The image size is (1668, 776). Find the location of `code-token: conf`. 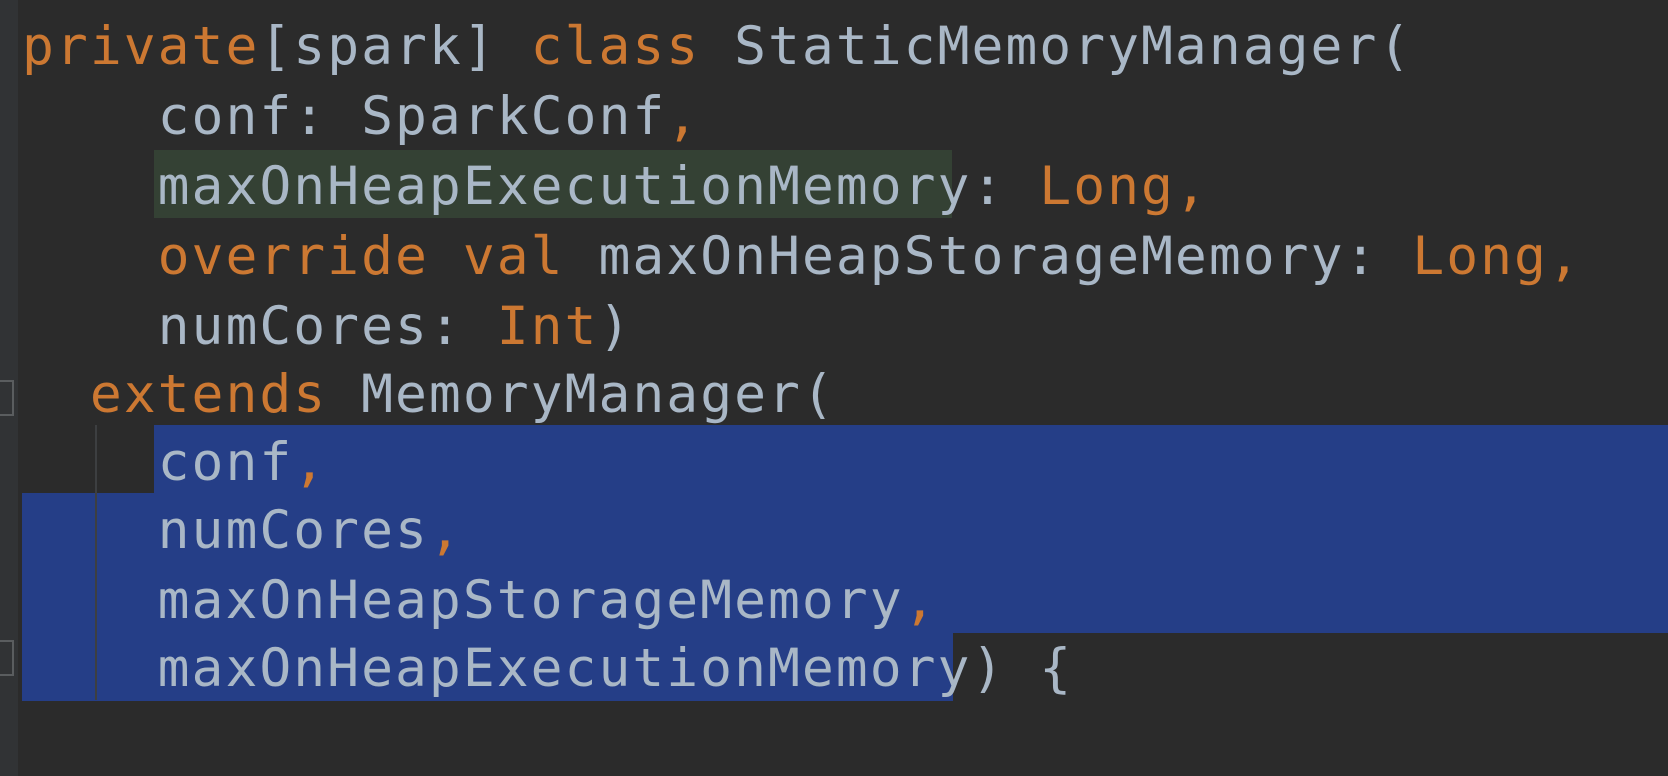

code-token: conf is located at coordinates (158, 462).